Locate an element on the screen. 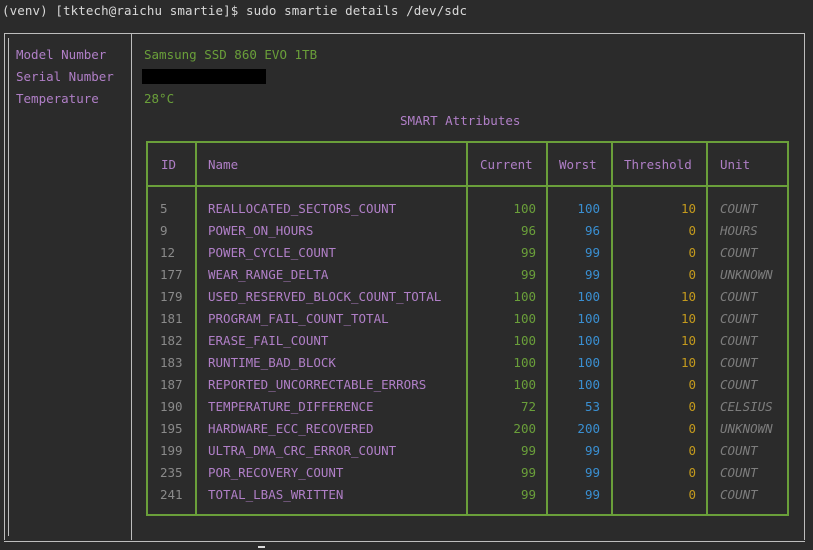  table-cell-name: PROGRAM_FAIL_COUNT_TOTAL is located at coordinates (298, 318).